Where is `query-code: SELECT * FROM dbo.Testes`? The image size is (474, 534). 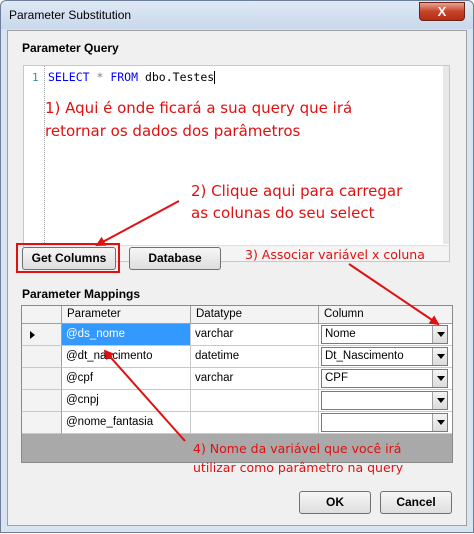
query-code: SELECT * FROM dbo.Testes is located at coordinates (132, 77).